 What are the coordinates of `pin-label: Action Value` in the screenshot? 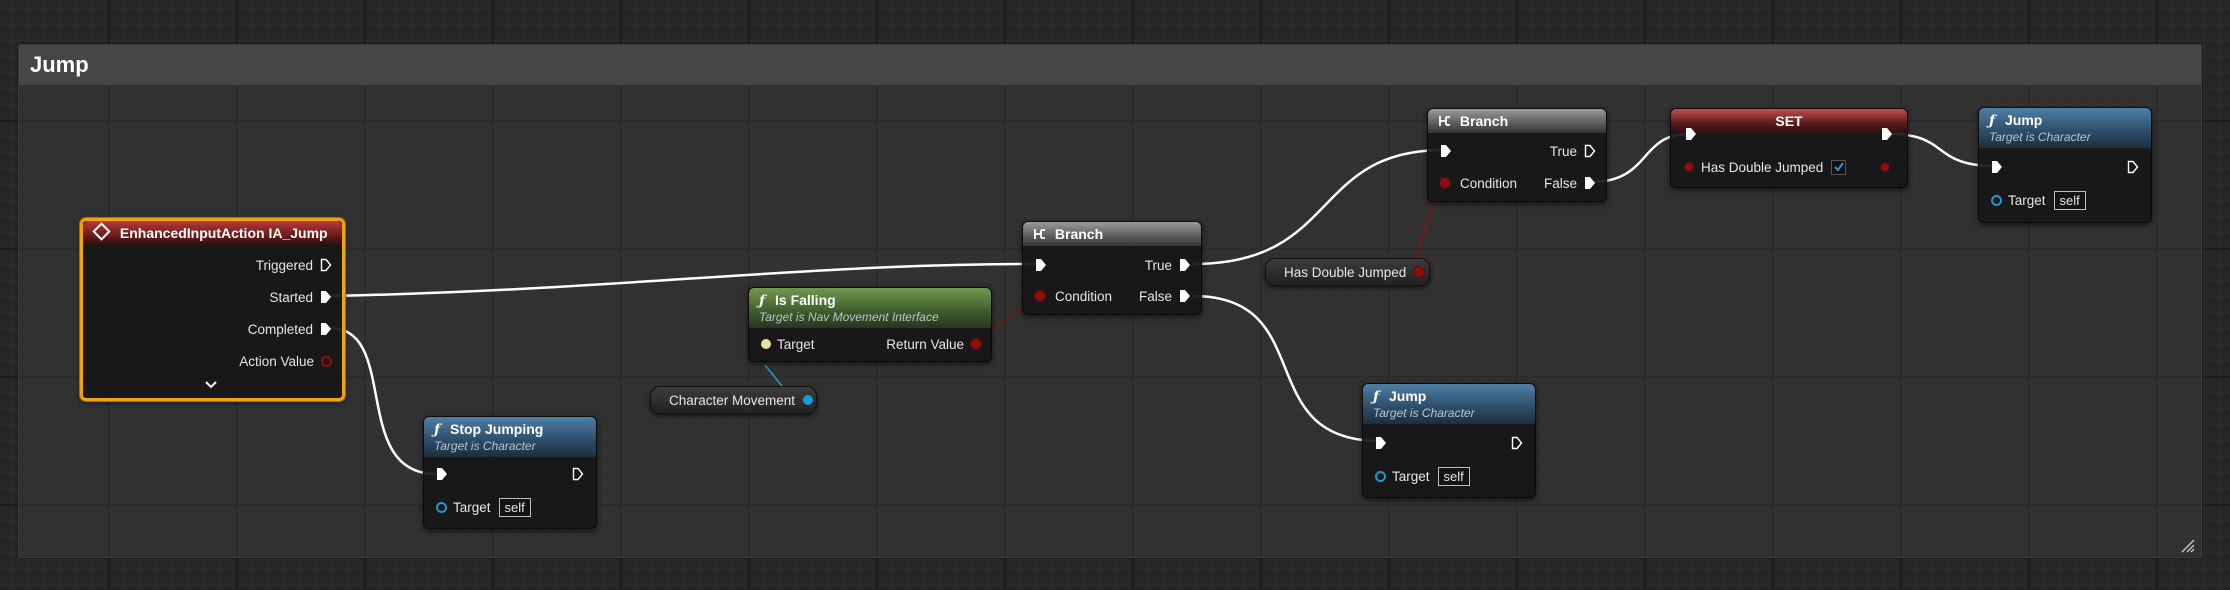 It's located at (276, 361).